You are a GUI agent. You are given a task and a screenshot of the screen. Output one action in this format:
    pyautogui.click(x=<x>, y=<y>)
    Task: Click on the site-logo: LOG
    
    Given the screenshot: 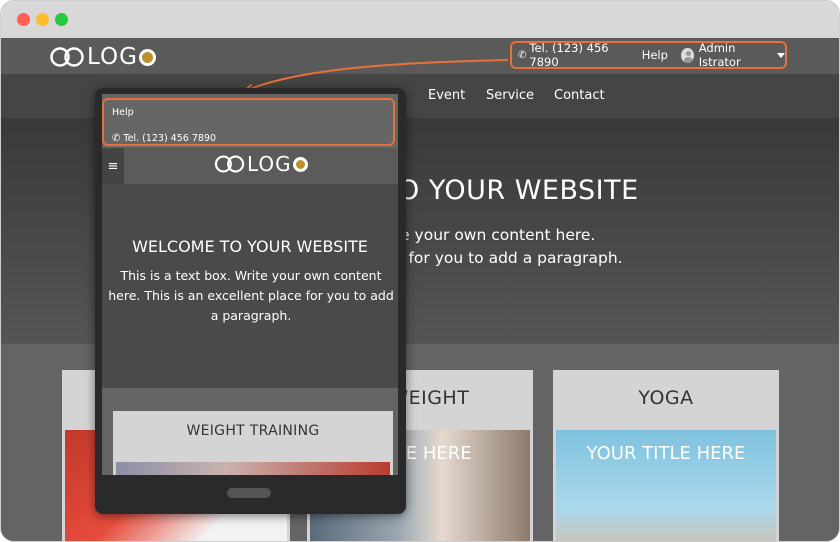 What is the action you would take?
    pyautogui.click(x=102, y=57)
    